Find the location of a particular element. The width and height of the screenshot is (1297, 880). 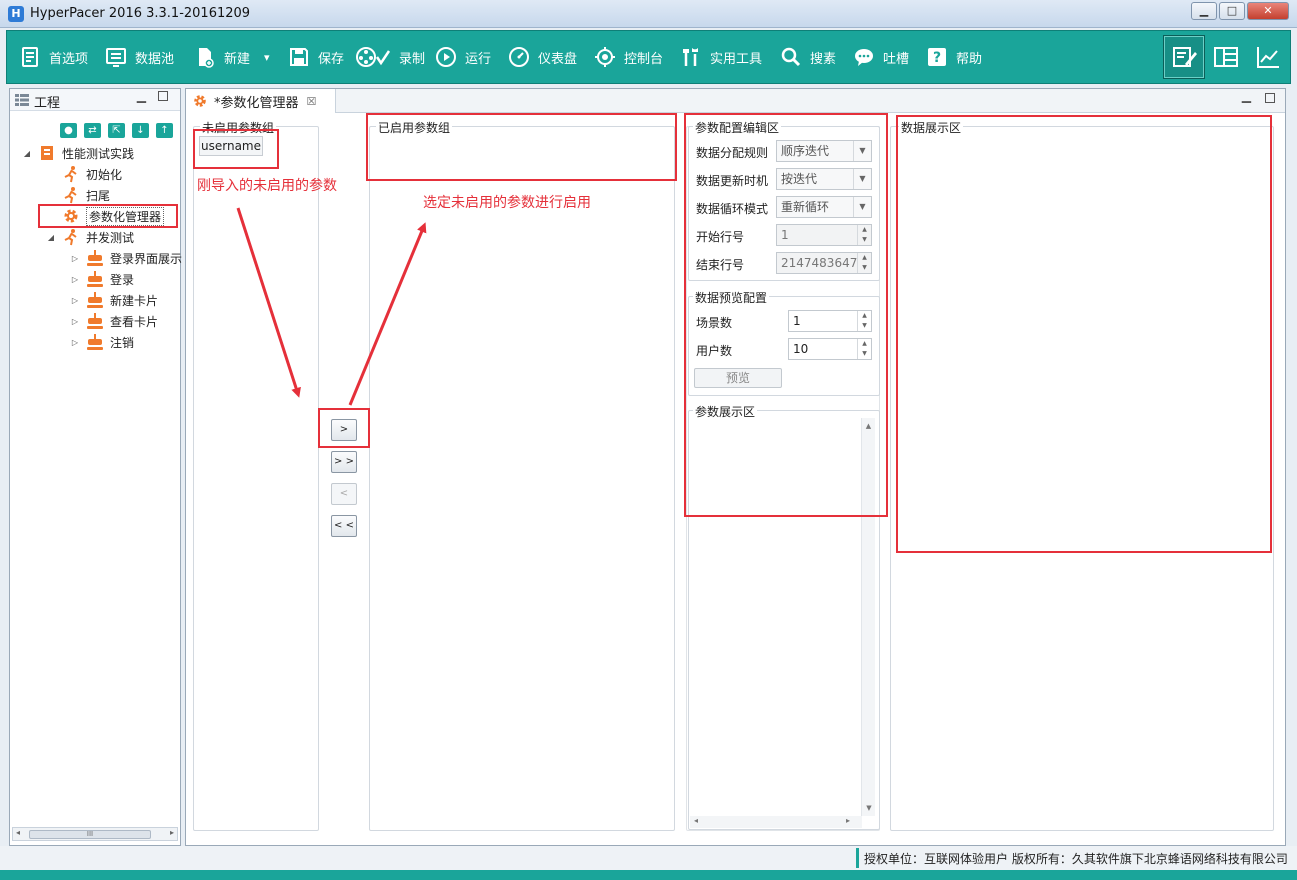

project-minimize-button: ▁ is located at coordinates (141, 96).